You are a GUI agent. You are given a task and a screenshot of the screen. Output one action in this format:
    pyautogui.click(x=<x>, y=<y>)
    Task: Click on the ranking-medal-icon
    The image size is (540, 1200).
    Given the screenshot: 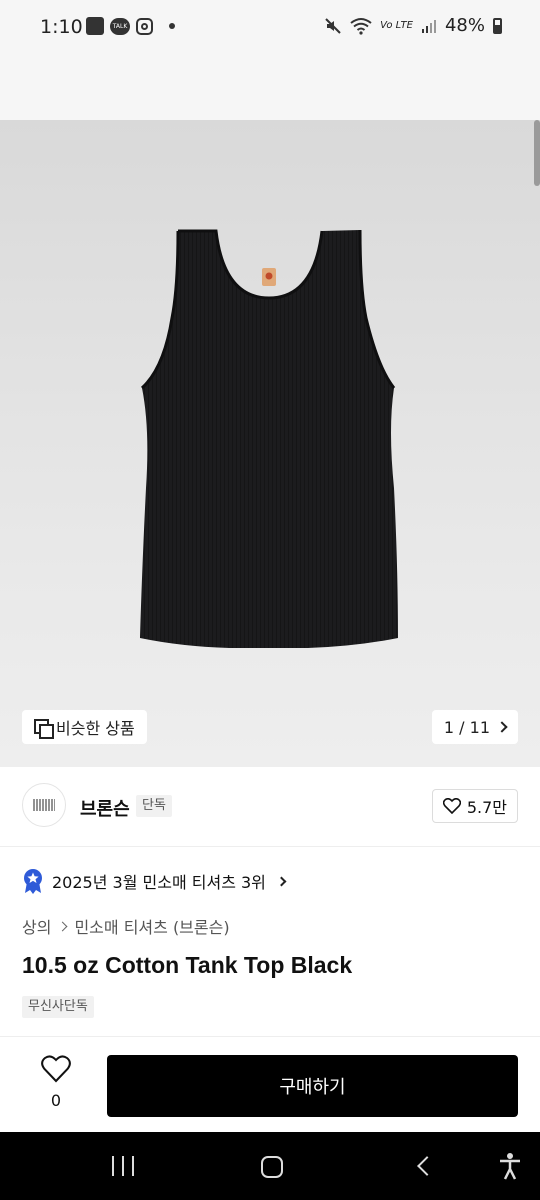 What is the action you would take?
    pyautogui.click(x=33, y=881)
    